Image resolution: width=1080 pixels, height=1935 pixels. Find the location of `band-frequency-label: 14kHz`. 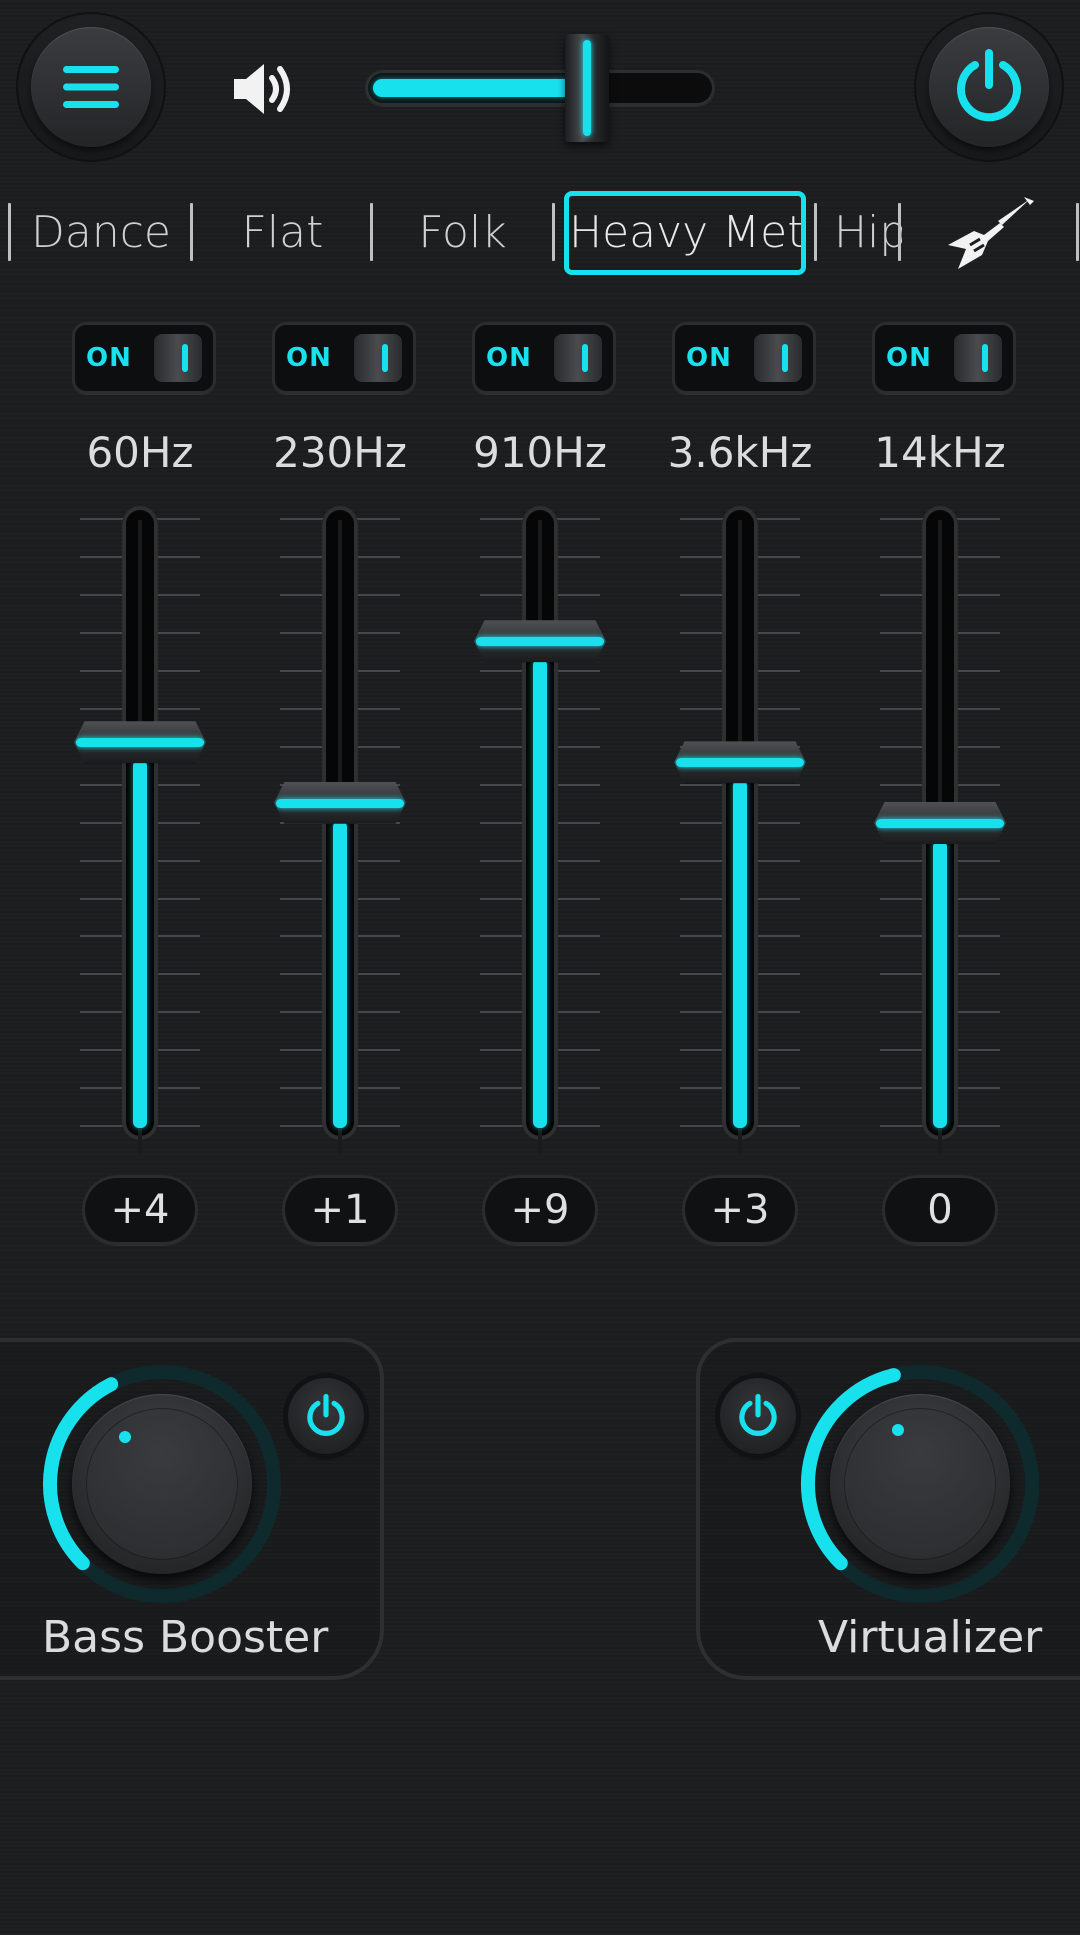

band-frequency-label: 14kHz is located at coordinates (940, 452).